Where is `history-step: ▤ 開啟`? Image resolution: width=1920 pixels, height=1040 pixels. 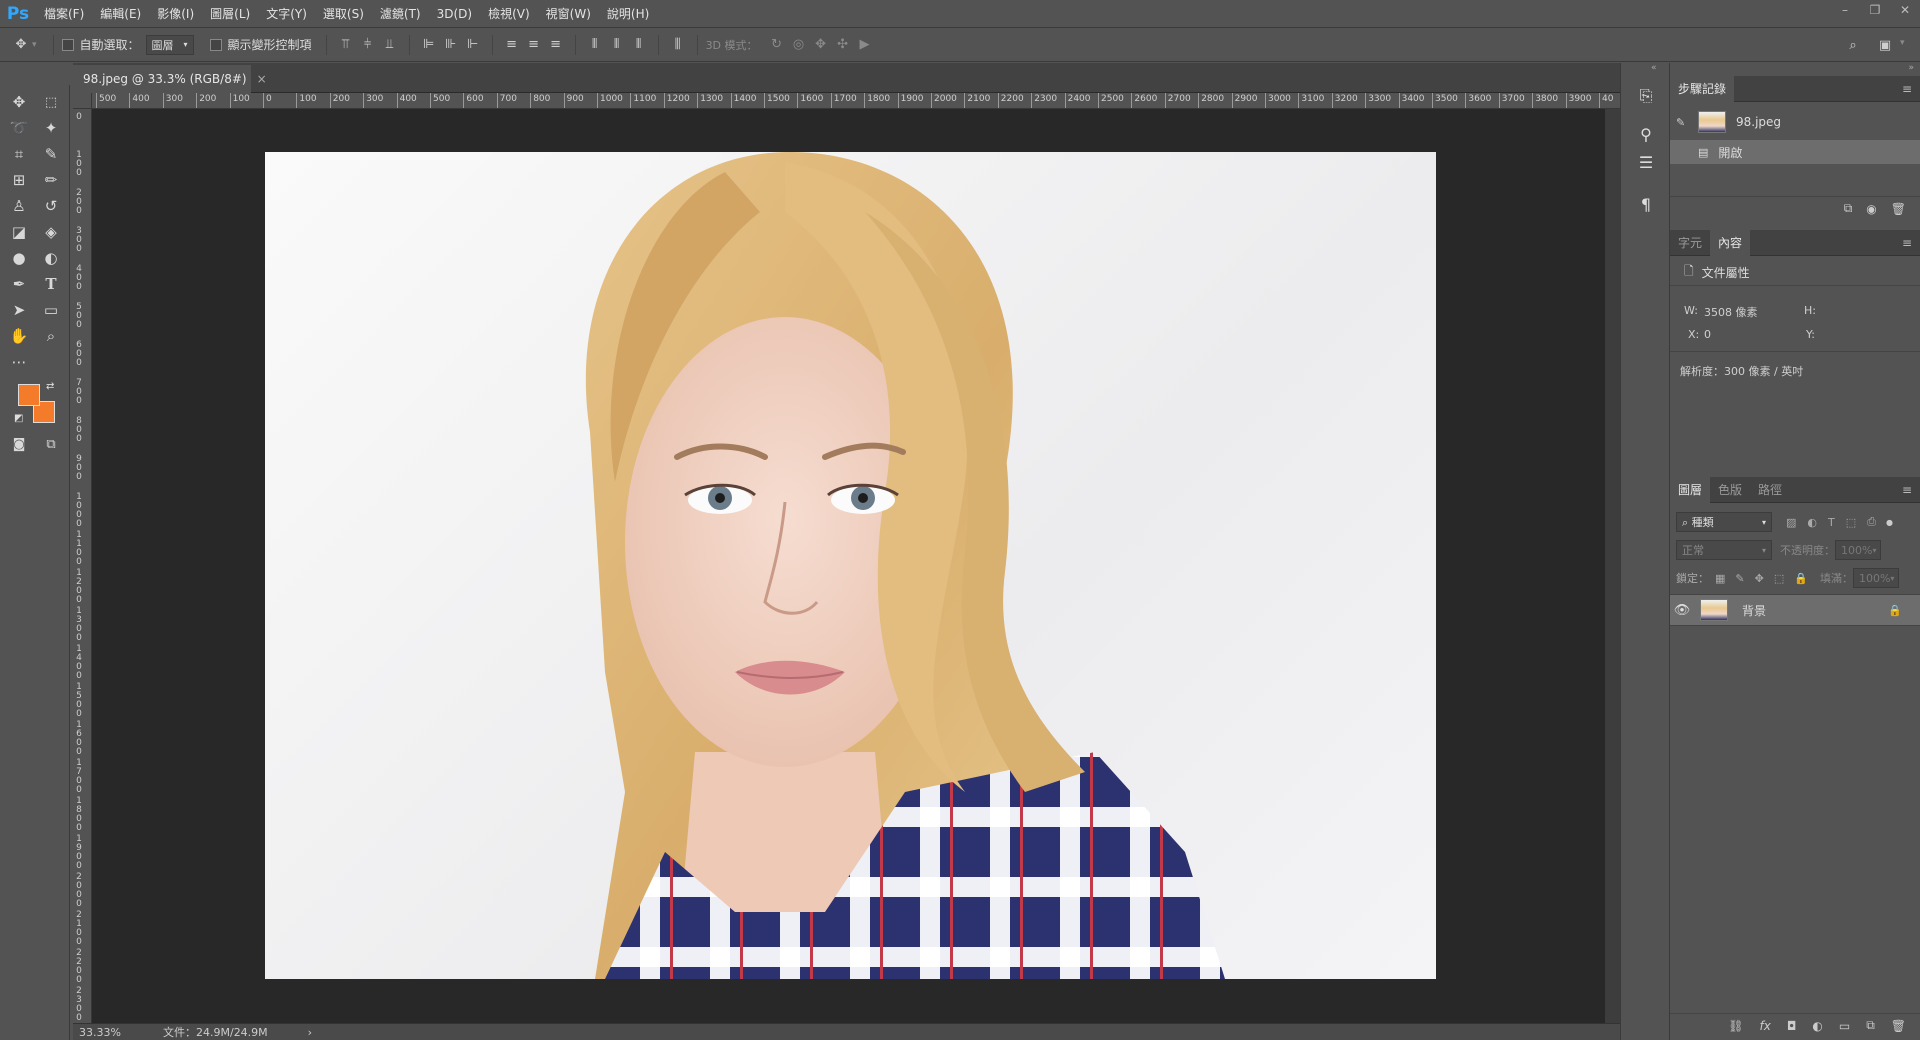
history-step: ▤ 開啟 is located at coordinates (1795, 152).